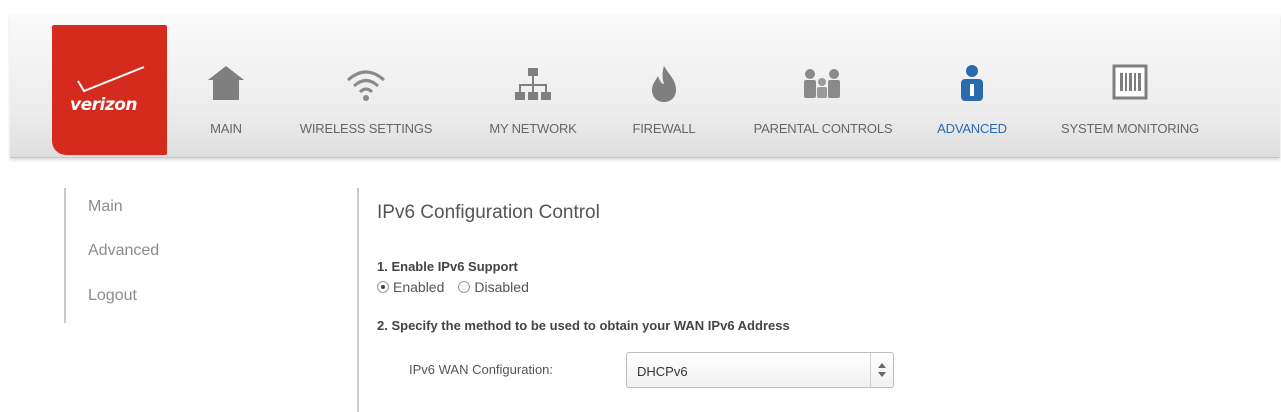 The height and width of the screenshot is (412, 1281). What do you see at coordinates (105, 207) in the screenshot?
I see `sidebar-item-main: Main` at bounding box center [105, 207].